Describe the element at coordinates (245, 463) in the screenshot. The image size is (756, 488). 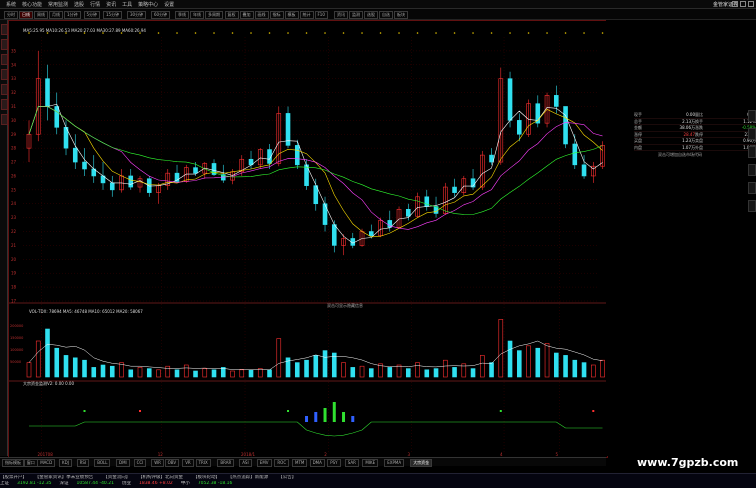
I see `indicator-tab: ASI` at that location.